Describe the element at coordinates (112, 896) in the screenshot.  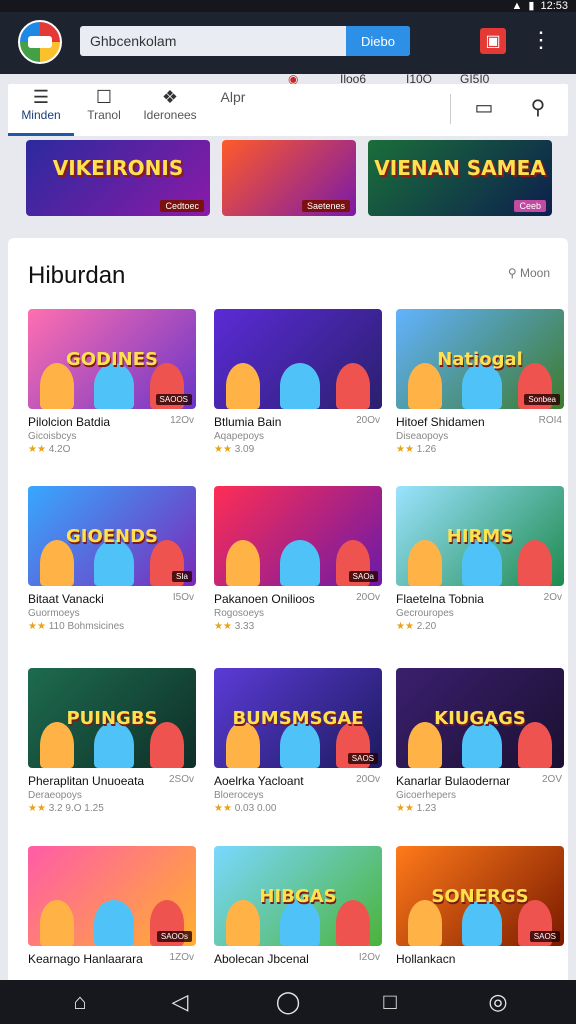
I see `game-thumbnail: SAOOs` at that location.